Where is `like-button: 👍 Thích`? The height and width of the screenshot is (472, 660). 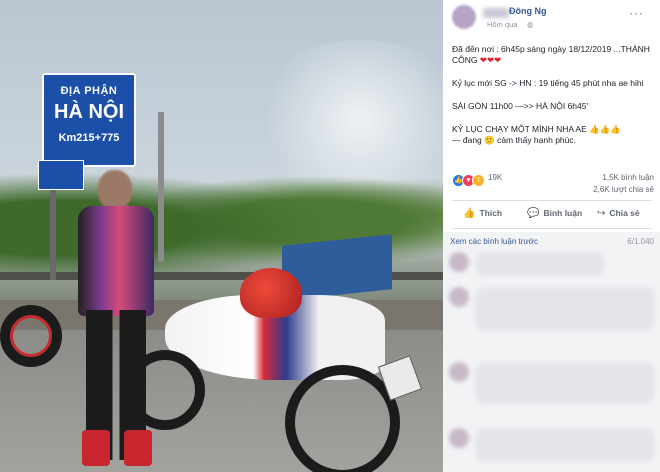
like-button: 👍 Thích is located at coordinates (482, 213).